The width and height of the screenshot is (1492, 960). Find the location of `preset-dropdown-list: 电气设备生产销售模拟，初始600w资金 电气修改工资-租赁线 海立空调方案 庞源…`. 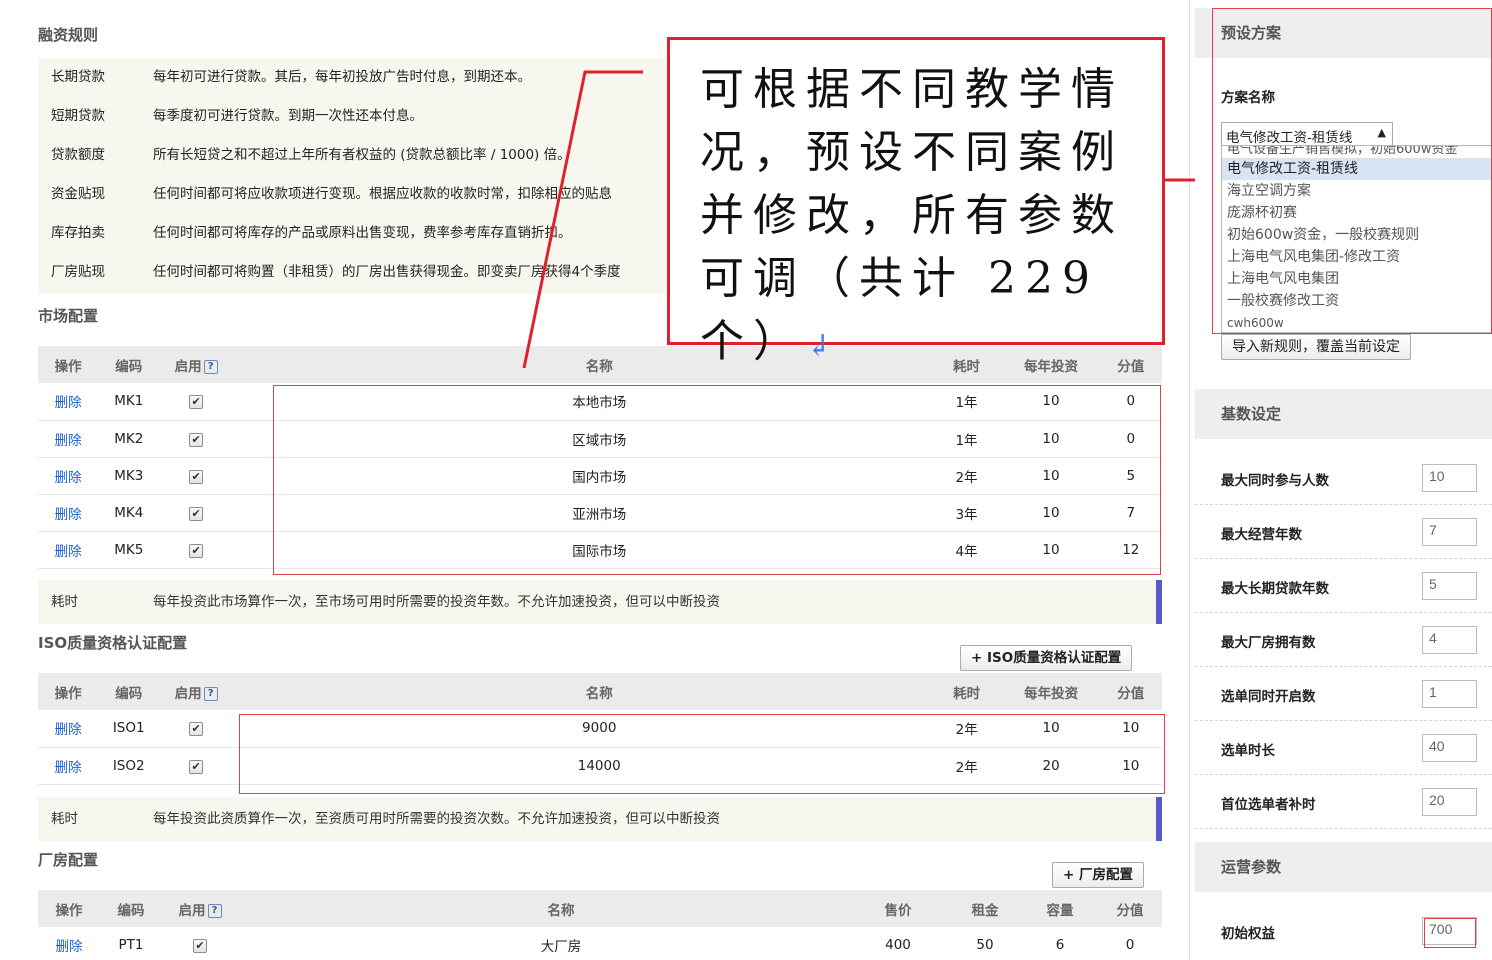

preset-dropdown-list: 电气设备生产销售模拟，初始600w资金 电气修改工资-租赁线 海立空调方案 庞源… is located at coordinates (1356, 239).